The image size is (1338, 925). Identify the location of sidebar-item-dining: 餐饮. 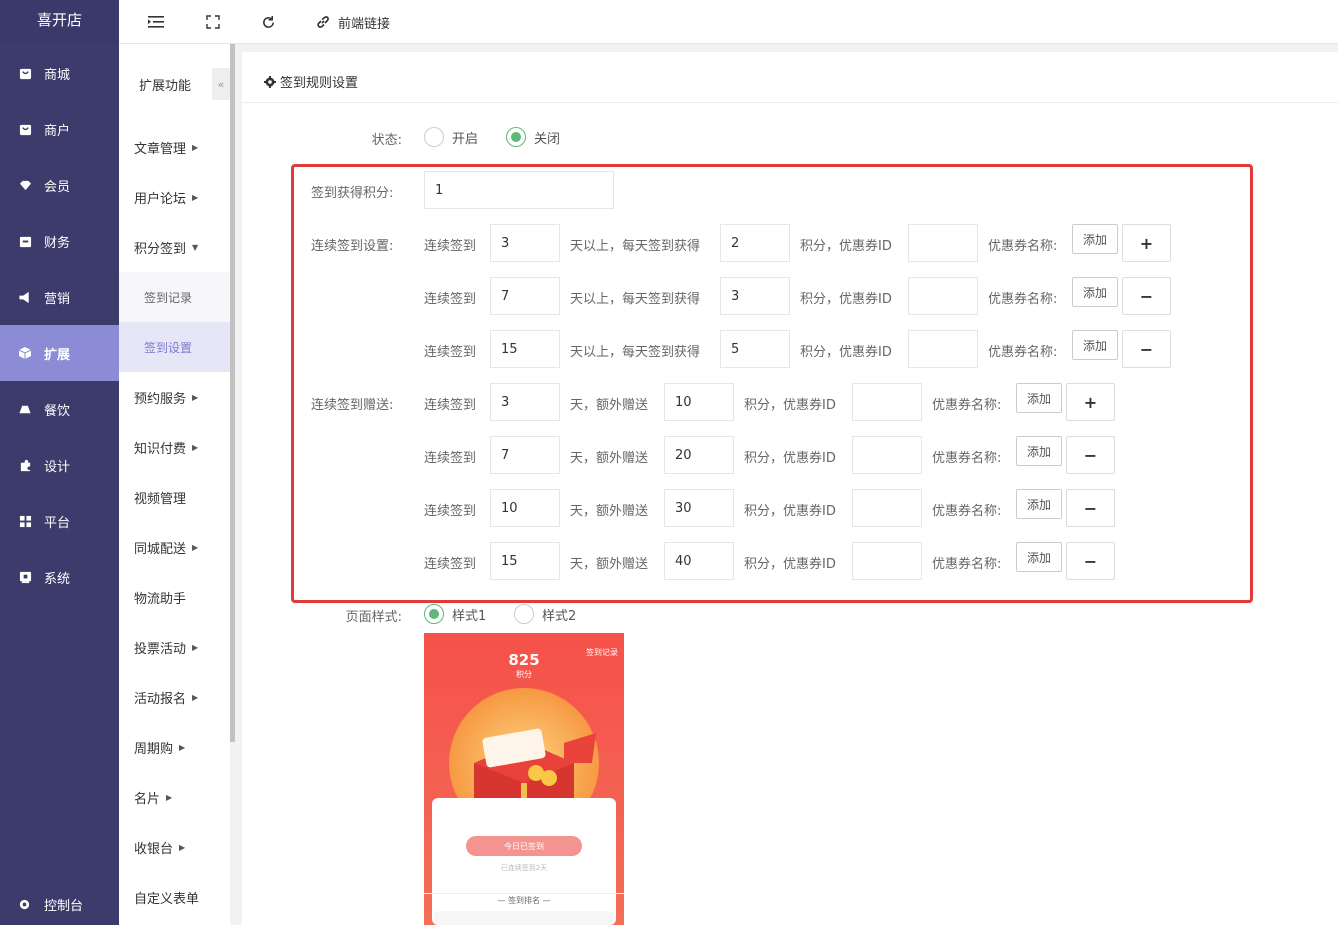
(59, 409).